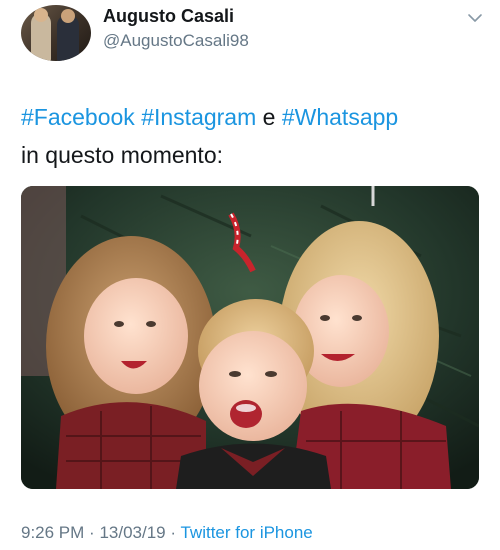 The image size is (500, 550). Describe the element at coordinates (122, 155) in the screenshot. I see `tweet-text-line-2: in questo momento:` at that location.